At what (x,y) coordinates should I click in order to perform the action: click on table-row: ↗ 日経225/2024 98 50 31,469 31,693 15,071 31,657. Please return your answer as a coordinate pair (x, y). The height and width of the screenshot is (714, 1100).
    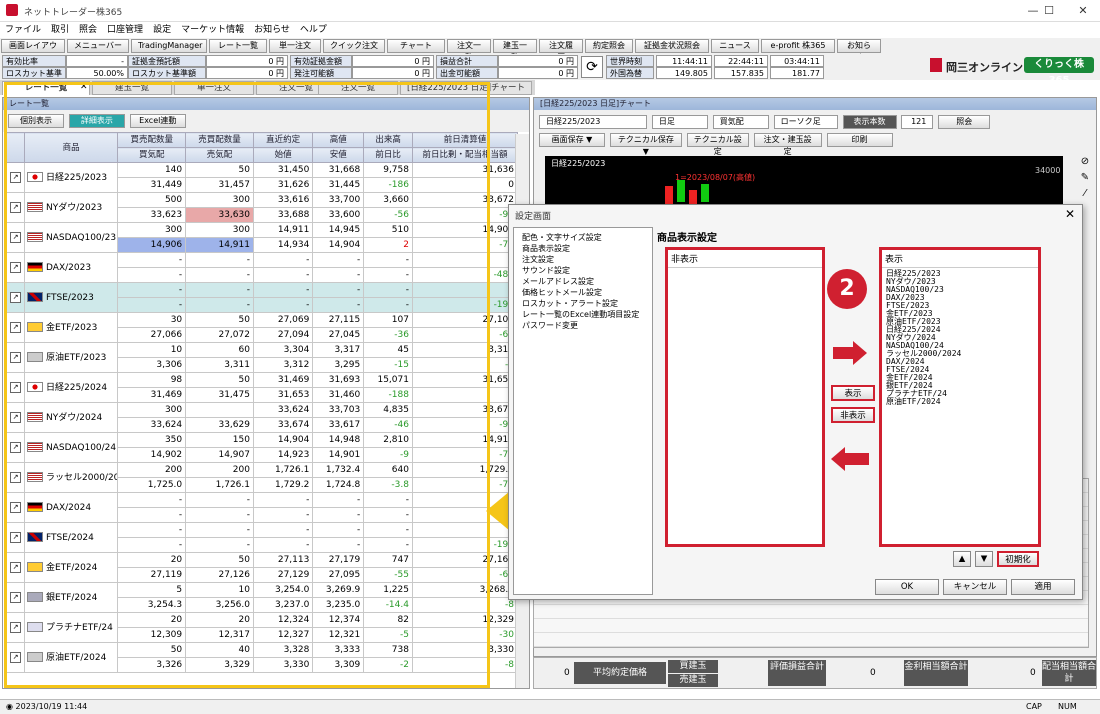
    Looking at the image, I should click on (262, 387).